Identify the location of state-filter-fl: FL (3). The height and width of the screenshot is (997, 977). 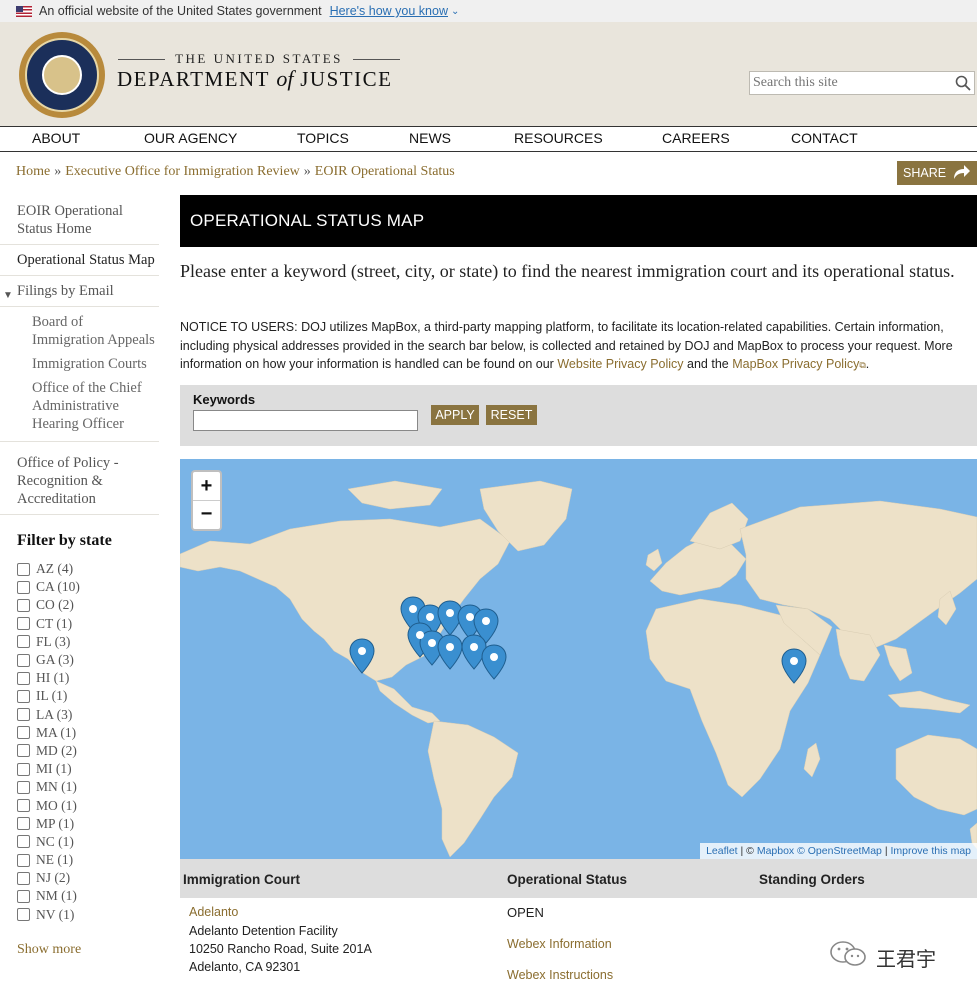
(79, 642).